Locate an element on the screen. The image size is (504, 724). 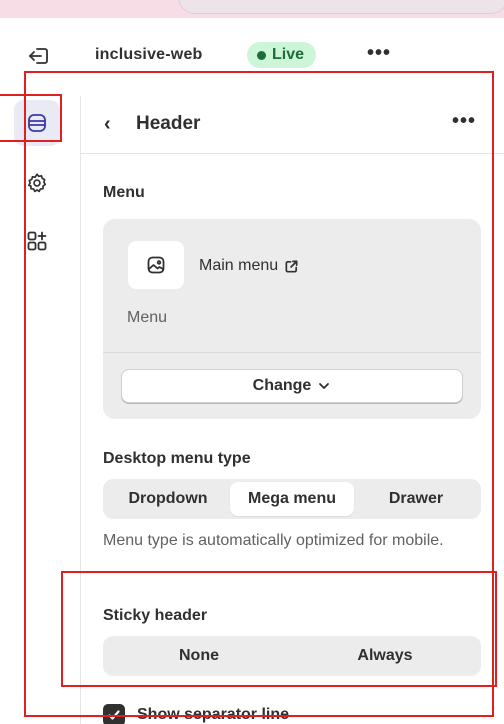
external-link-icon is located at coordinates (291, 266).